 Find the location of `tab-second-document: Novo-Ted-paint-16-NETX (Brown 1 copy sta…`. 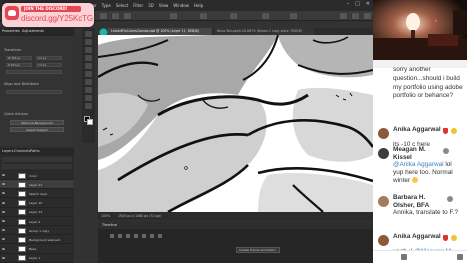

tab-second-document: Novo-Ted-paint-16-NETX (Brown 1 copy sta… is located at coordinates (264, 31).